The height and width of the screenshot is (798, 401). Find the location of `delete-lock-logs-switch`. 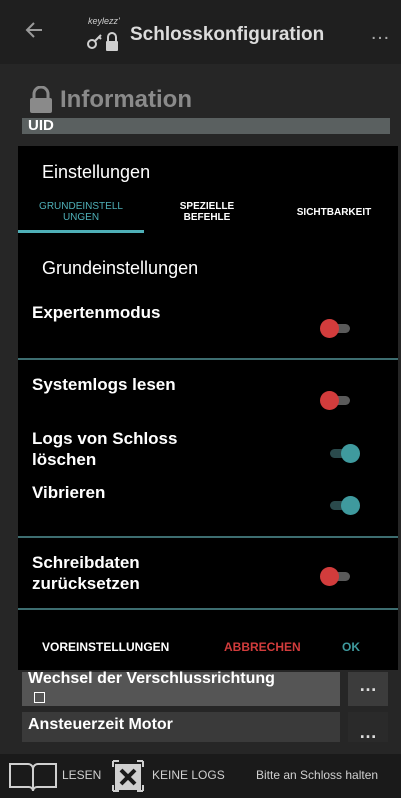

delete-lock-logs-switch is located at coordinates (344, 453).